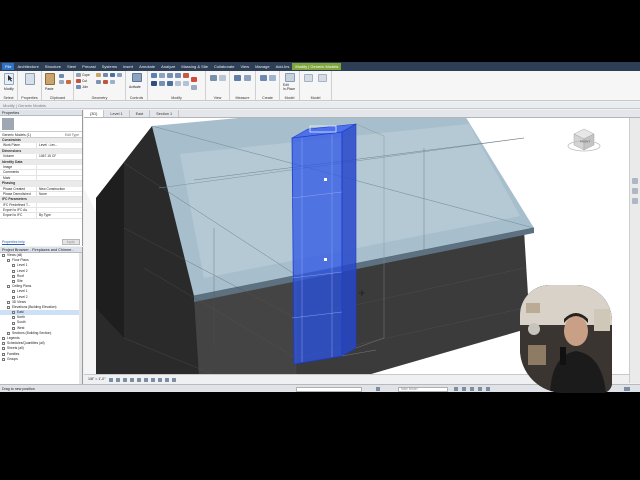 The width and height of the screenshot is (640, 480). I want to click on drag-on-selection-icon, so click(488, 389).